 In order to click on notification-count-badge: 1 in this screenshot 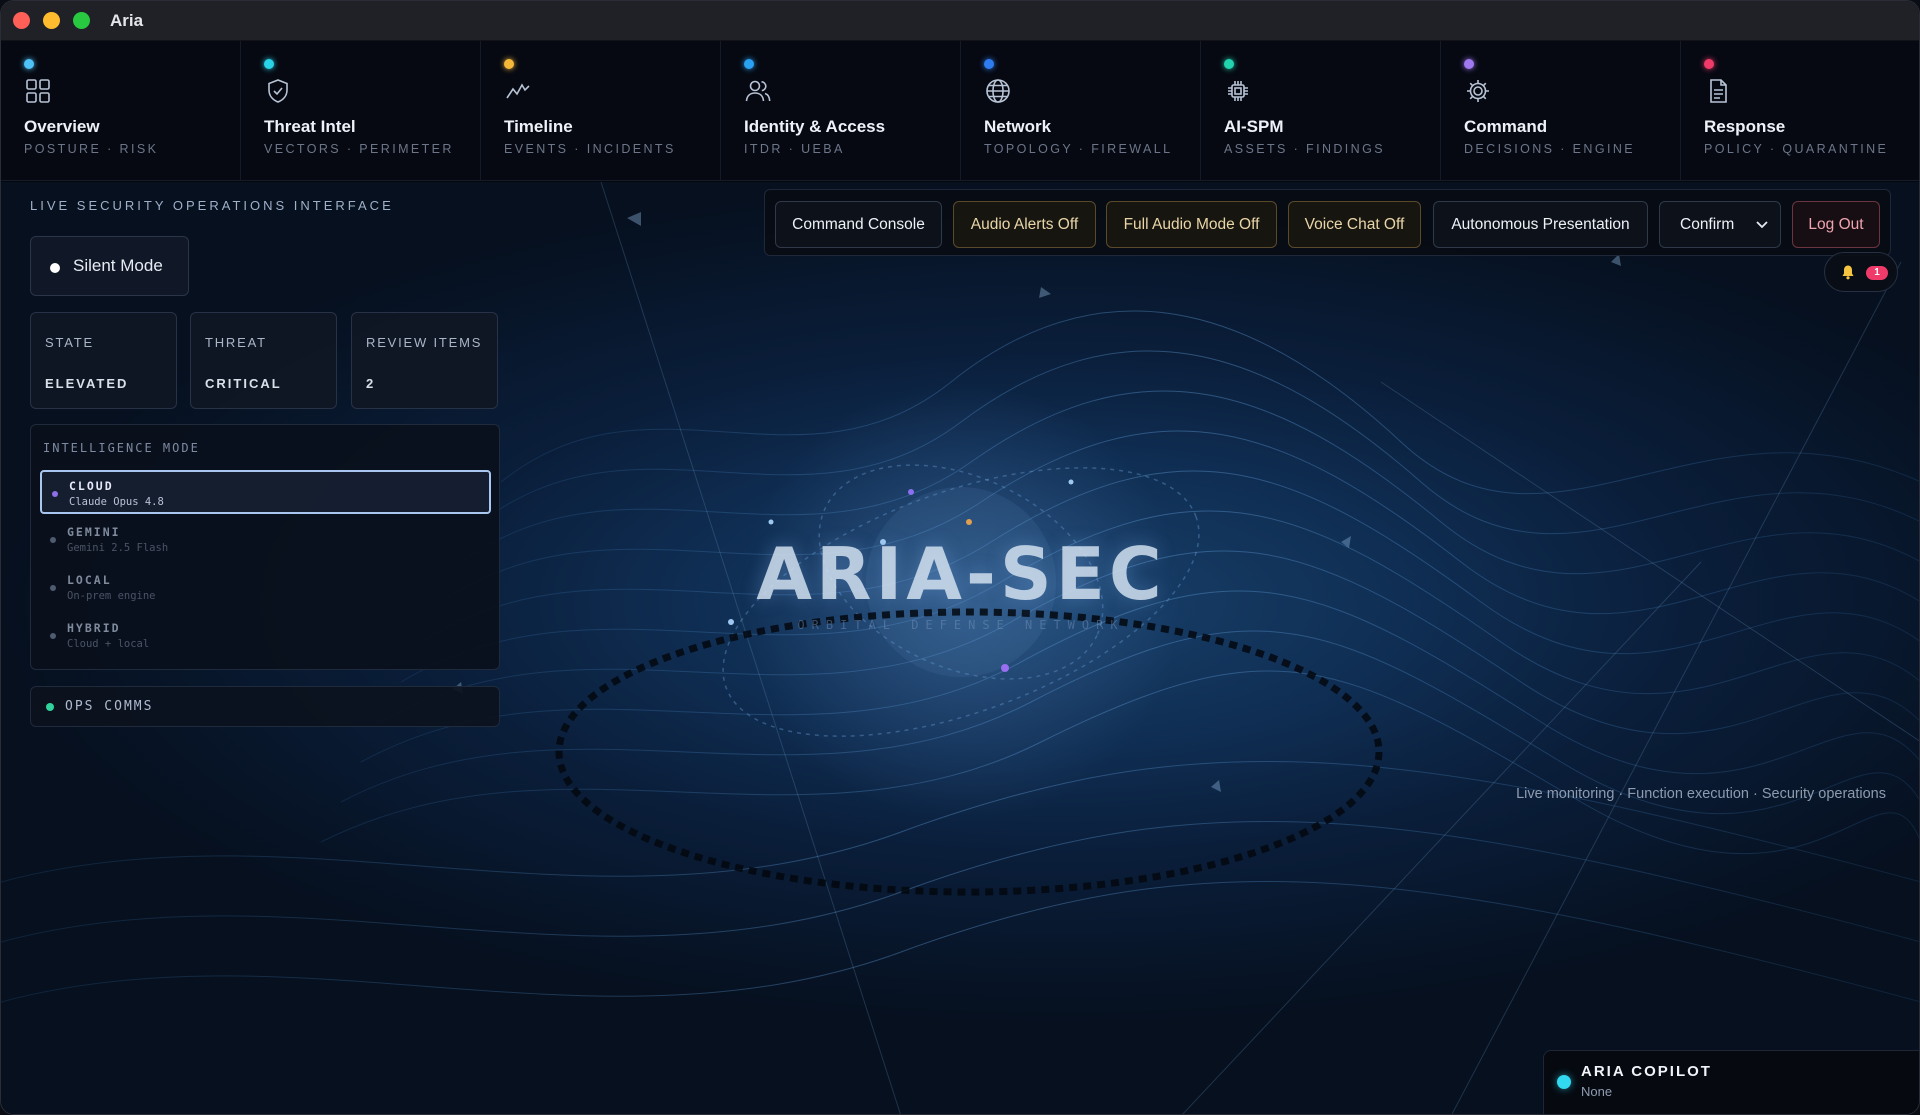, I will do `click(1877, 273)`.